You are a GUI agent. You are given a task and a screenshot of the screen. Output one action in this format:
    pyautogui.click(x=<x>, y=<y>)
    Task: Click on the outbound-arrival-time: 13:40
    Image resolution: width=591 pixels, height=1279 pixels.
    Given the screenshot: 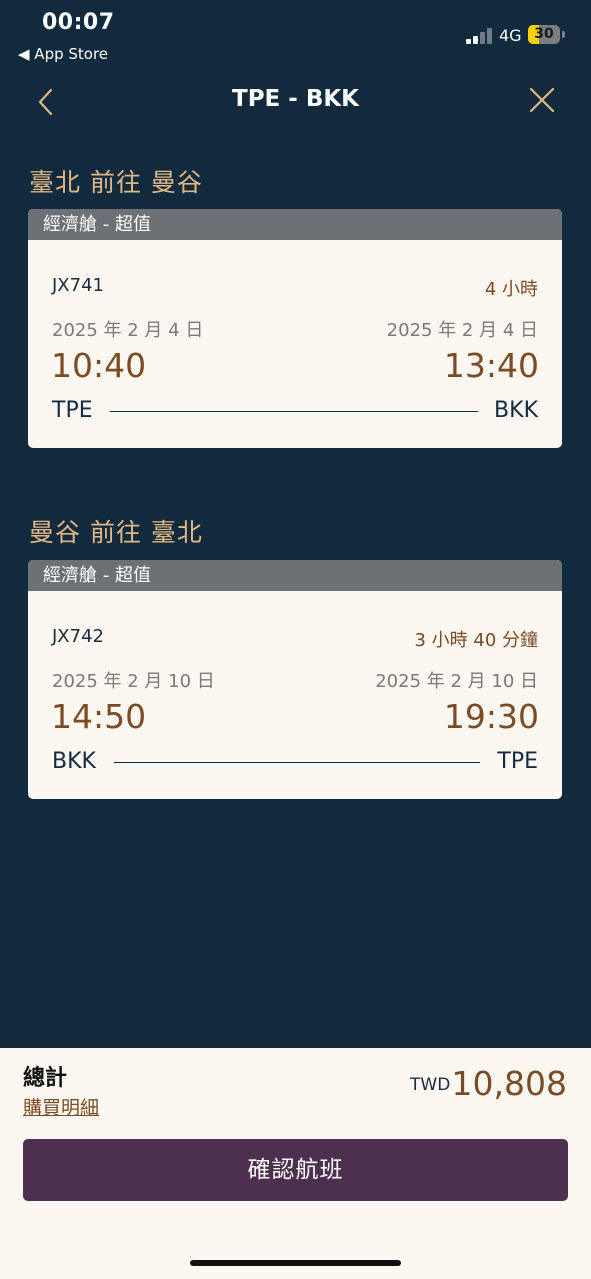 What is the action you would take?
    pyautogui.click(x=491, y=365)
    